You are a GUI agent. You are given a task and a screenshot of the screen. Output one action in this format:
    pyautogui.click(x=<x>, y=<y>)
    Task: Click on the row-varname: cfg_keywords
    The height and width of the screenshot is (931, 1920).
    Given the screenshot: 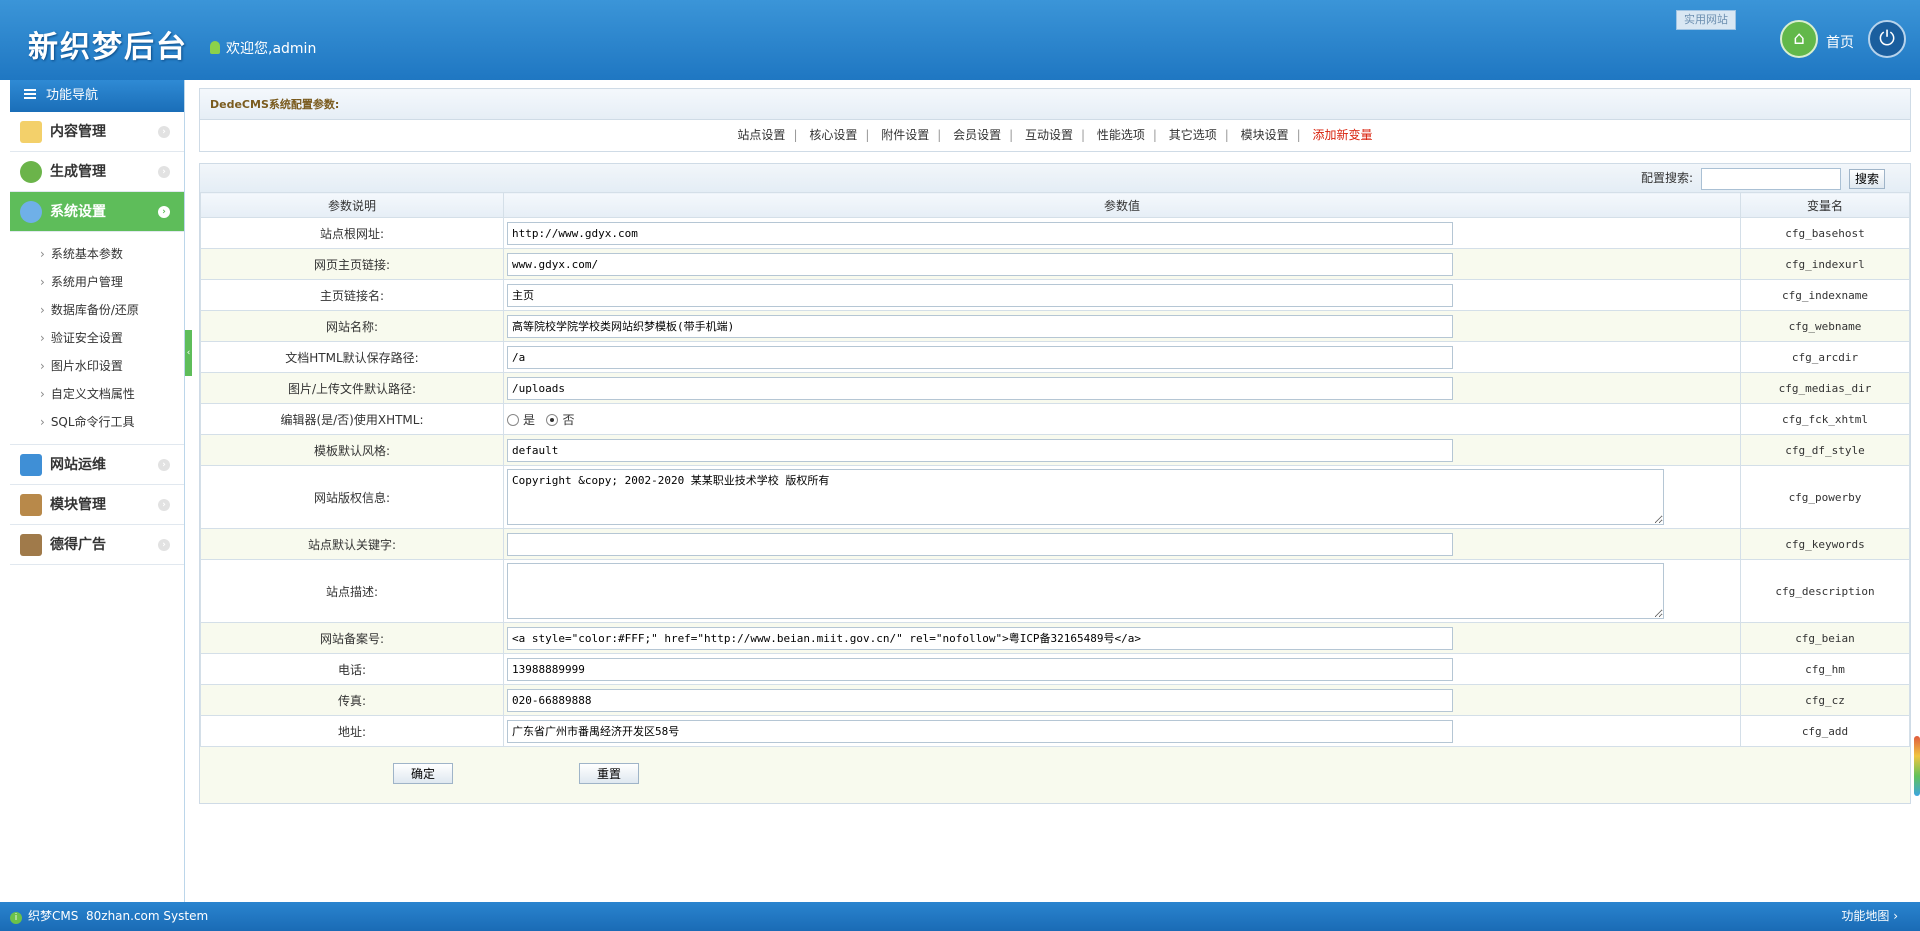 What is the action you would take?
    pyautogui.click(x=1825, y=544)
    